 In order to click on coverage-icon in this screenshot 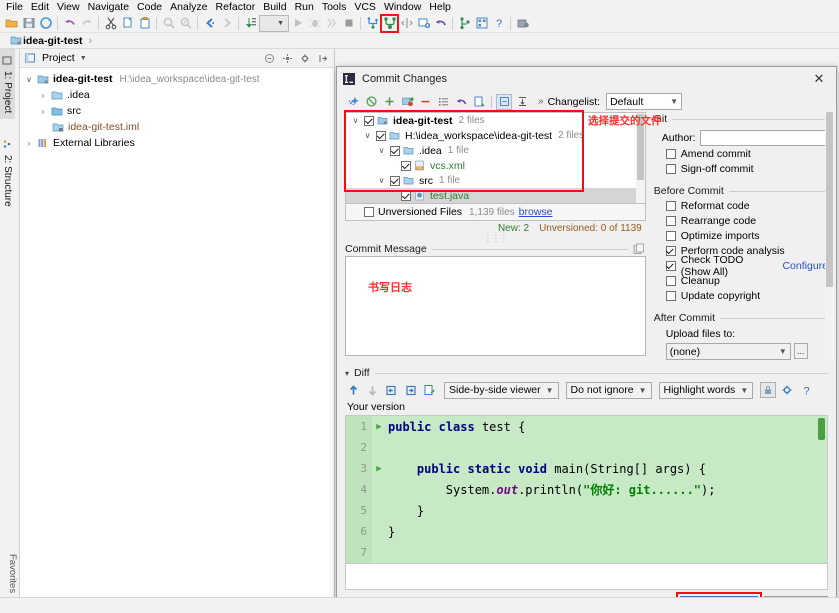, I will do `click(331, 23)`.